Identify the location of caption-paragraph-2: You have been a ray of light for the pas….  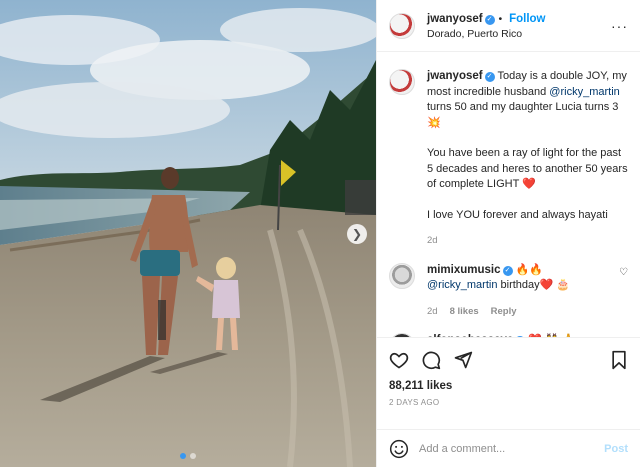
(527, 168).